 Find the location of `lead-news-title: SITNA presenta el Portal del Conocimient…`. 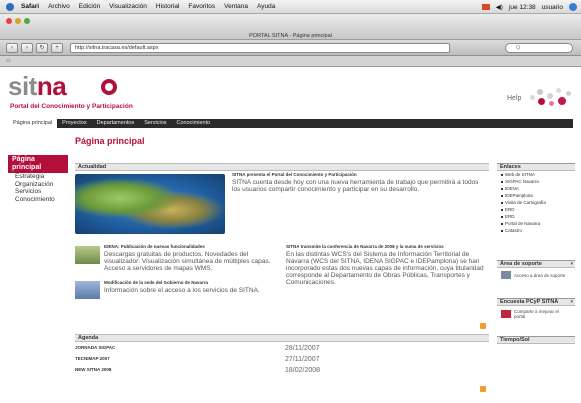

lead-news-title: SITNA presenta el Portal del Conocimient… is located at coordinates (357, 175).